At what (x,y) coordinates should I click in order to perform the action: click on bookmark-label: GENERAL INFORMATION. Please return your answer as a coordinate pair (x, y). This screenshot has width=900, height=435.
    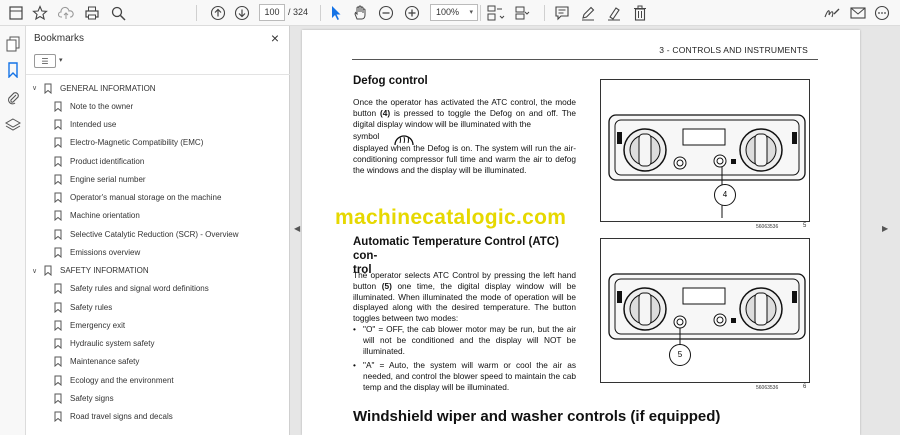
    Looking at the image, I should click on (108, 88).